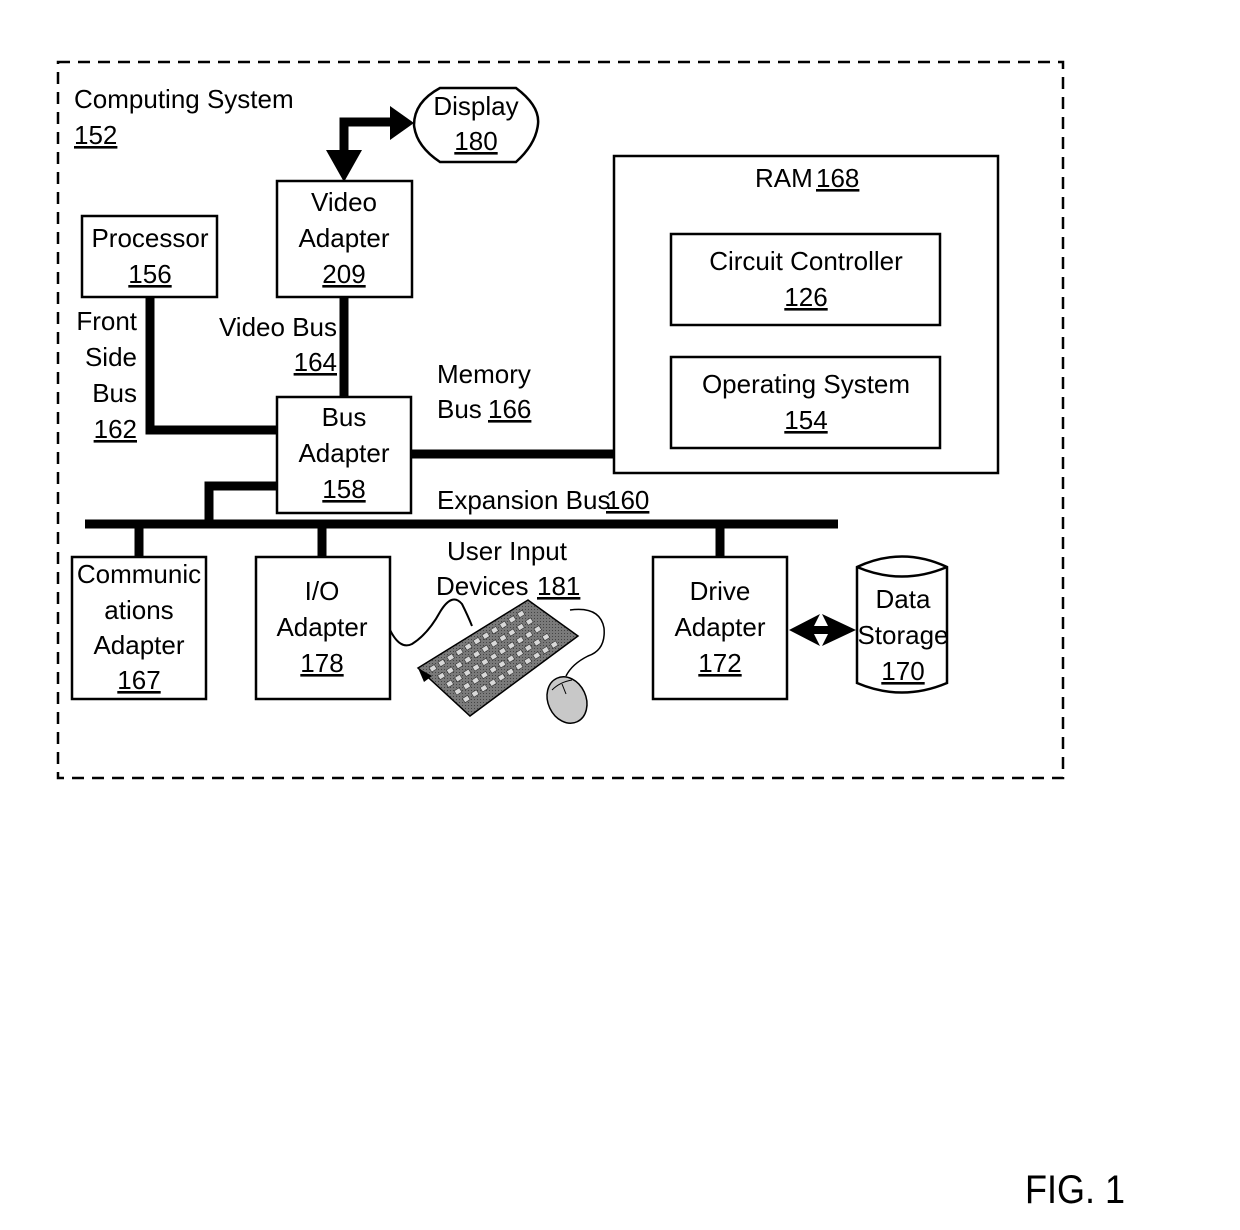 This screenshot has height=1230, width=1240. Describe the element at coordinates (1075, 1190) in the screenshot. I see `figure-label: FIG. 1` at that location.